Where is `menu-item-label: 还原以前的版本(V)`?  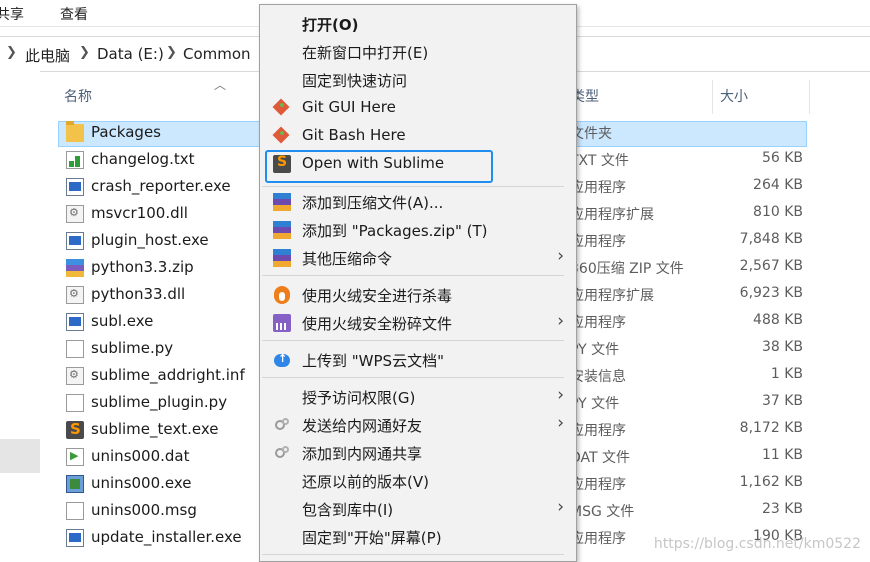
menu-item-label: 还原以前的版本(V) is located at coordinates (365, 482).